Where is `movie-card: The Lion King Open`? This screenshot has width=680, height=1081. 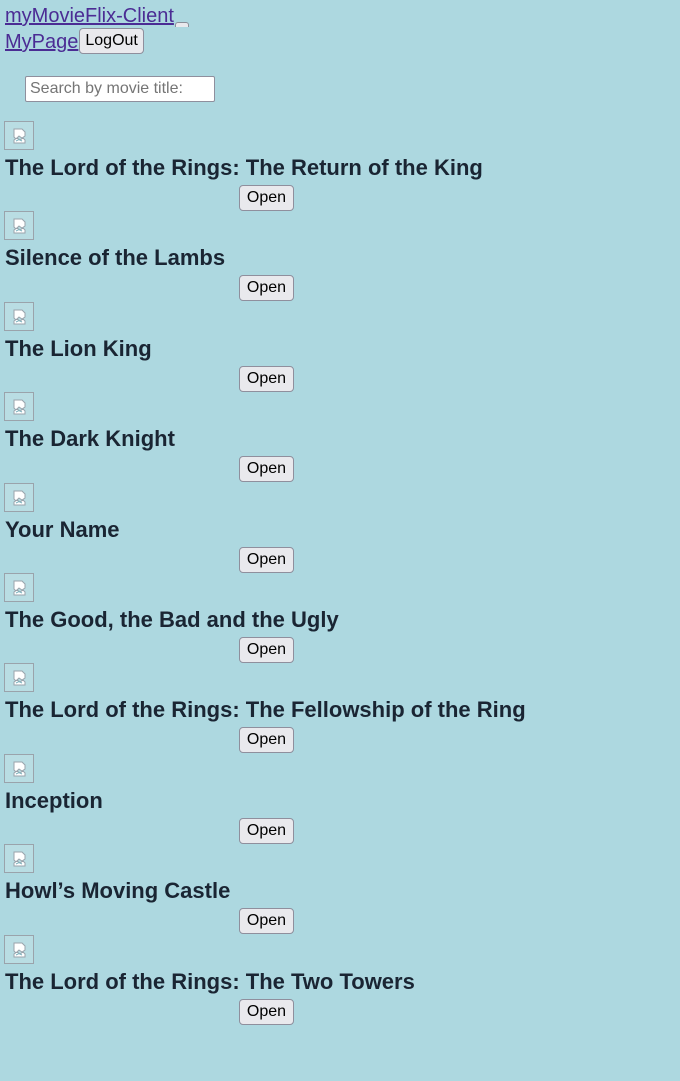 movie-card: The Lion King Open is located at coordinates (342, 346).